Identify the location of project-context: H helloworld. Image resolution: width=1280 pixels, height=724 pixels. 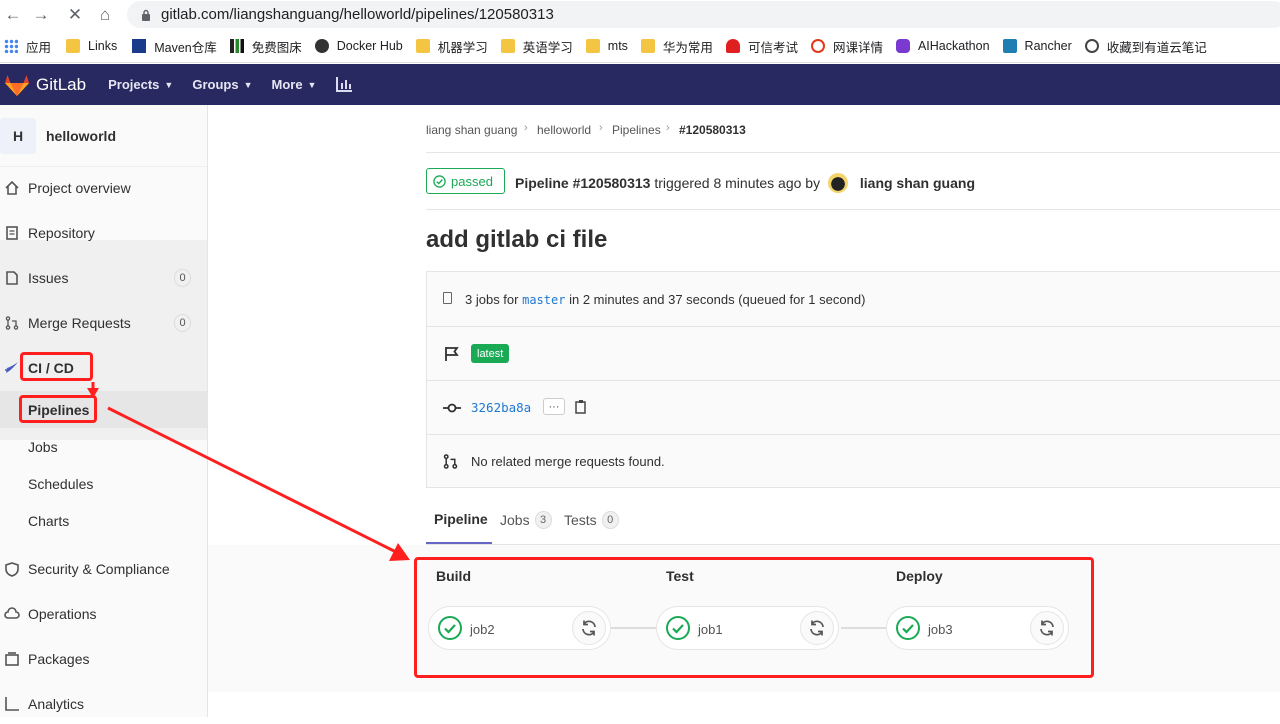
(103, 136).